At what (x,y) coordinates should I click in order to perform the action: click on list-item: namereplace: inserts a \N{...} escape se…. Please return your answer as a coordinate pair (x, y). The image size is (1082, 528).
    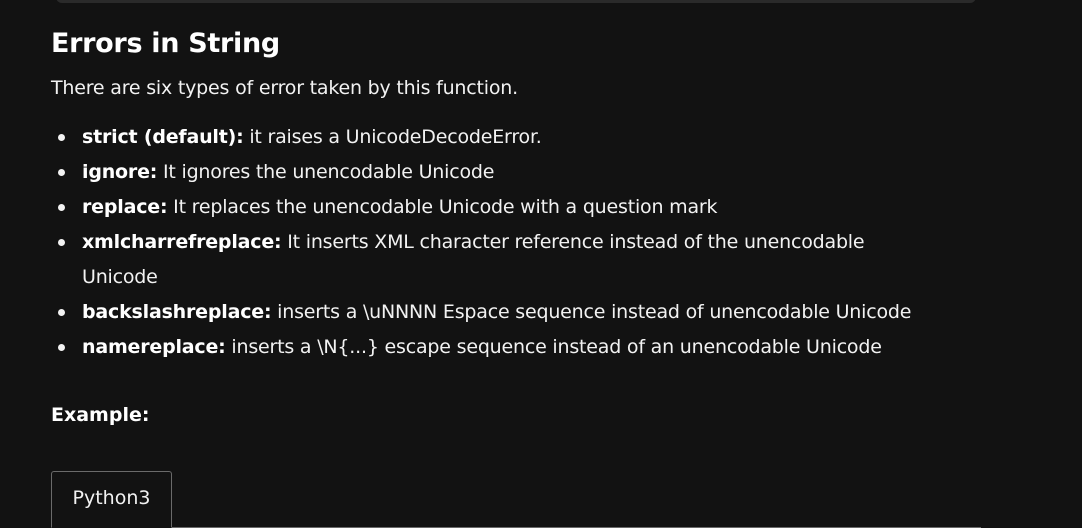
    Looking at the image, I should click on (551, 347).